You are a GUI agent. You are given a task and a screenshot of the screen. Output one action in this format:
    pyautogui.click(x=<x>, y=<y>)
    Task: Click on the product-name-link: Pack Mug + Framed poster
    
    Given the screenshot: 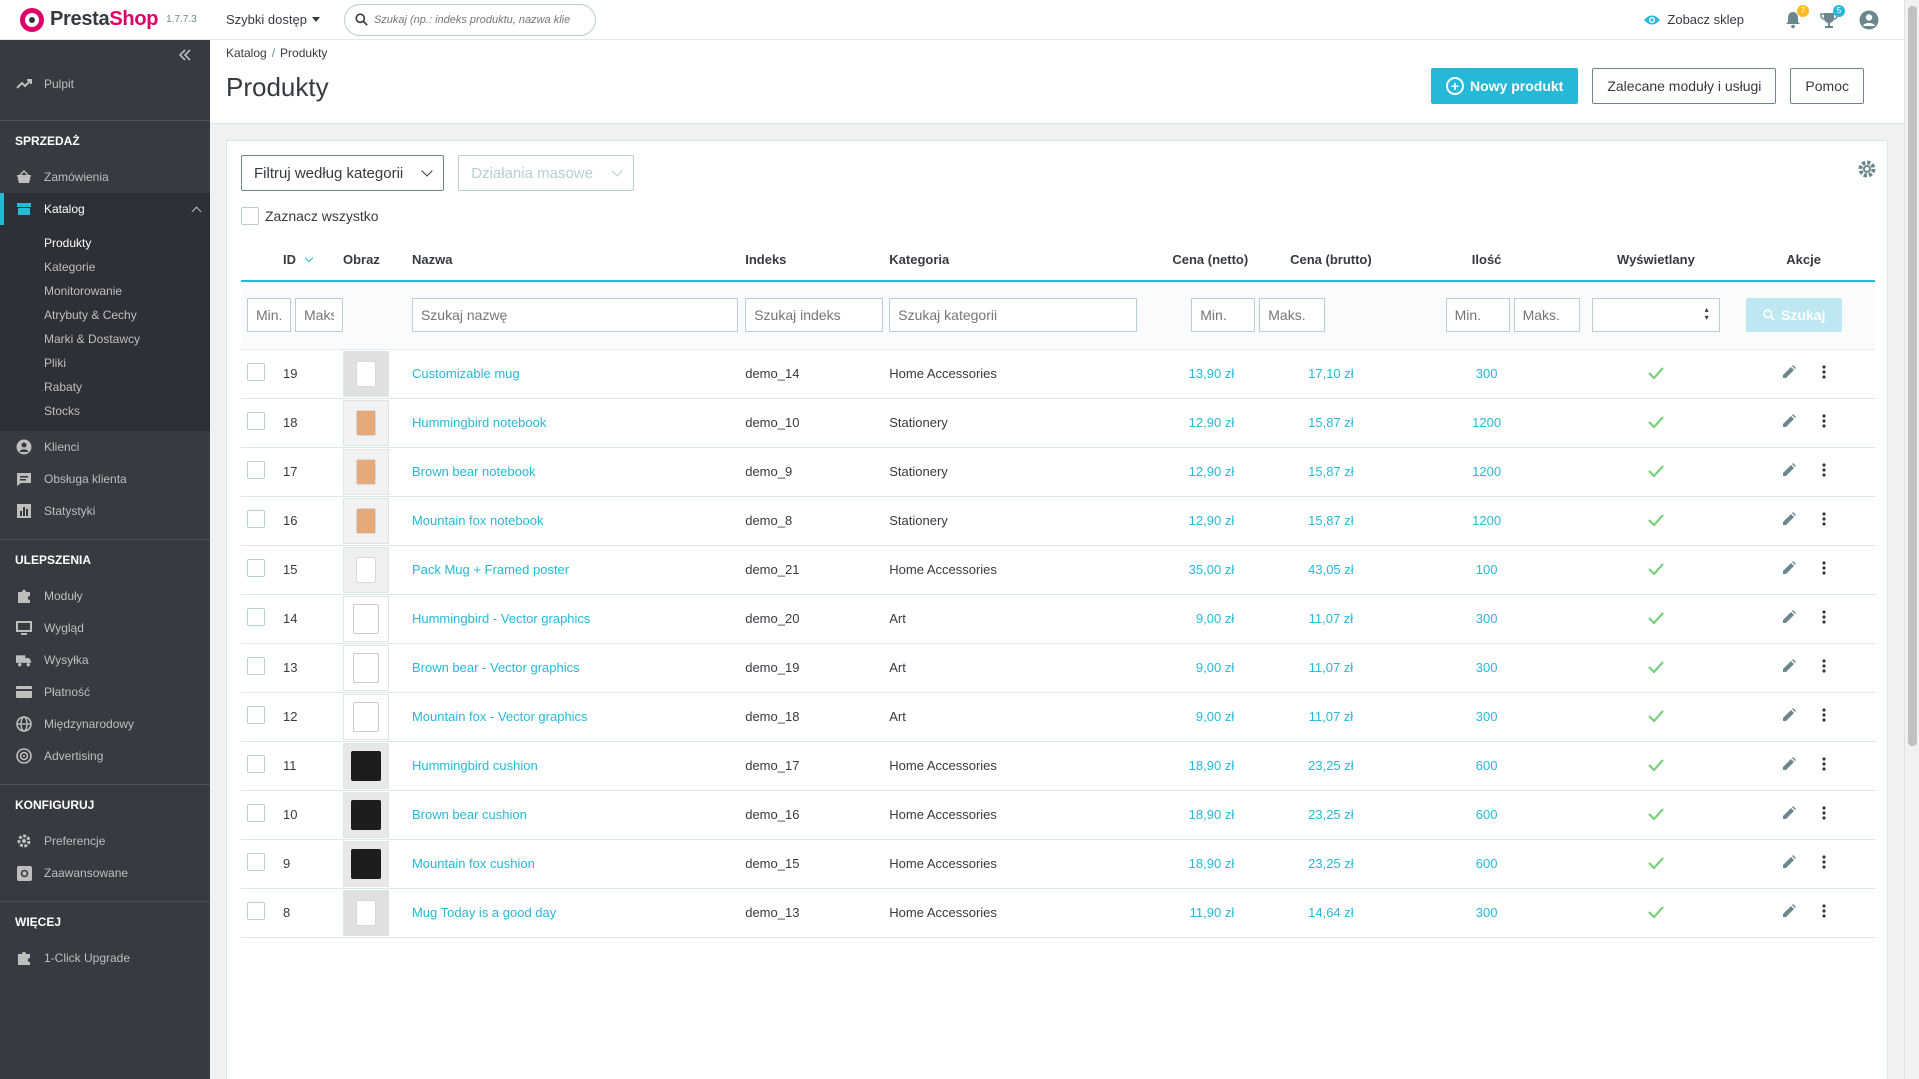 What is the action you would take?
    pyautogui.click(x=490, y=569)
    